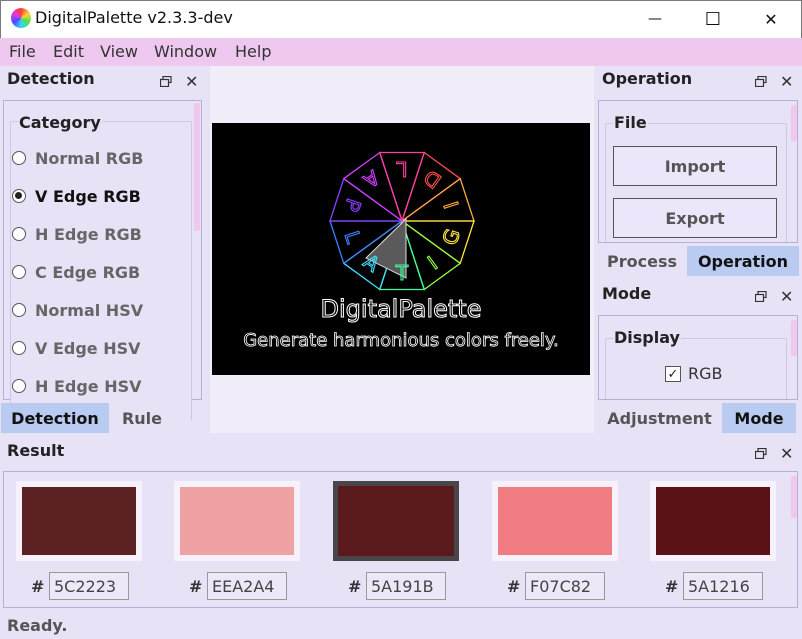  Describe the element at coordinates (761, 296) in the screenshot. I see `mode-float-icon` at that location.